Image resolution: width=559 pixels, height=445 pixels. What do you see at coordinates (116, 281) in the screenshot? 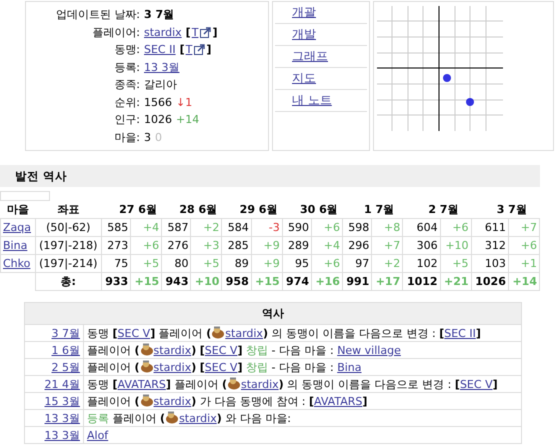
I see `table-cell: 933` at bounding box center [116, 281].